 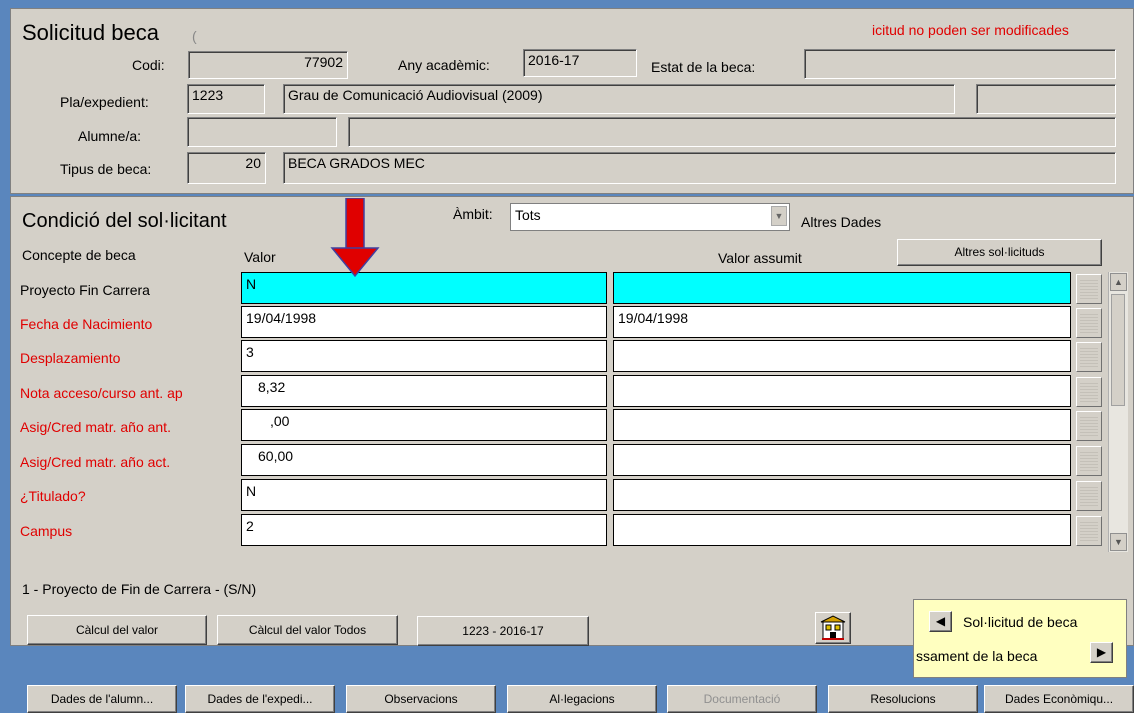 I want to click on pla-name-field: Grau de Comunicació Audiovisual (2009), so click(x=619, y=99).